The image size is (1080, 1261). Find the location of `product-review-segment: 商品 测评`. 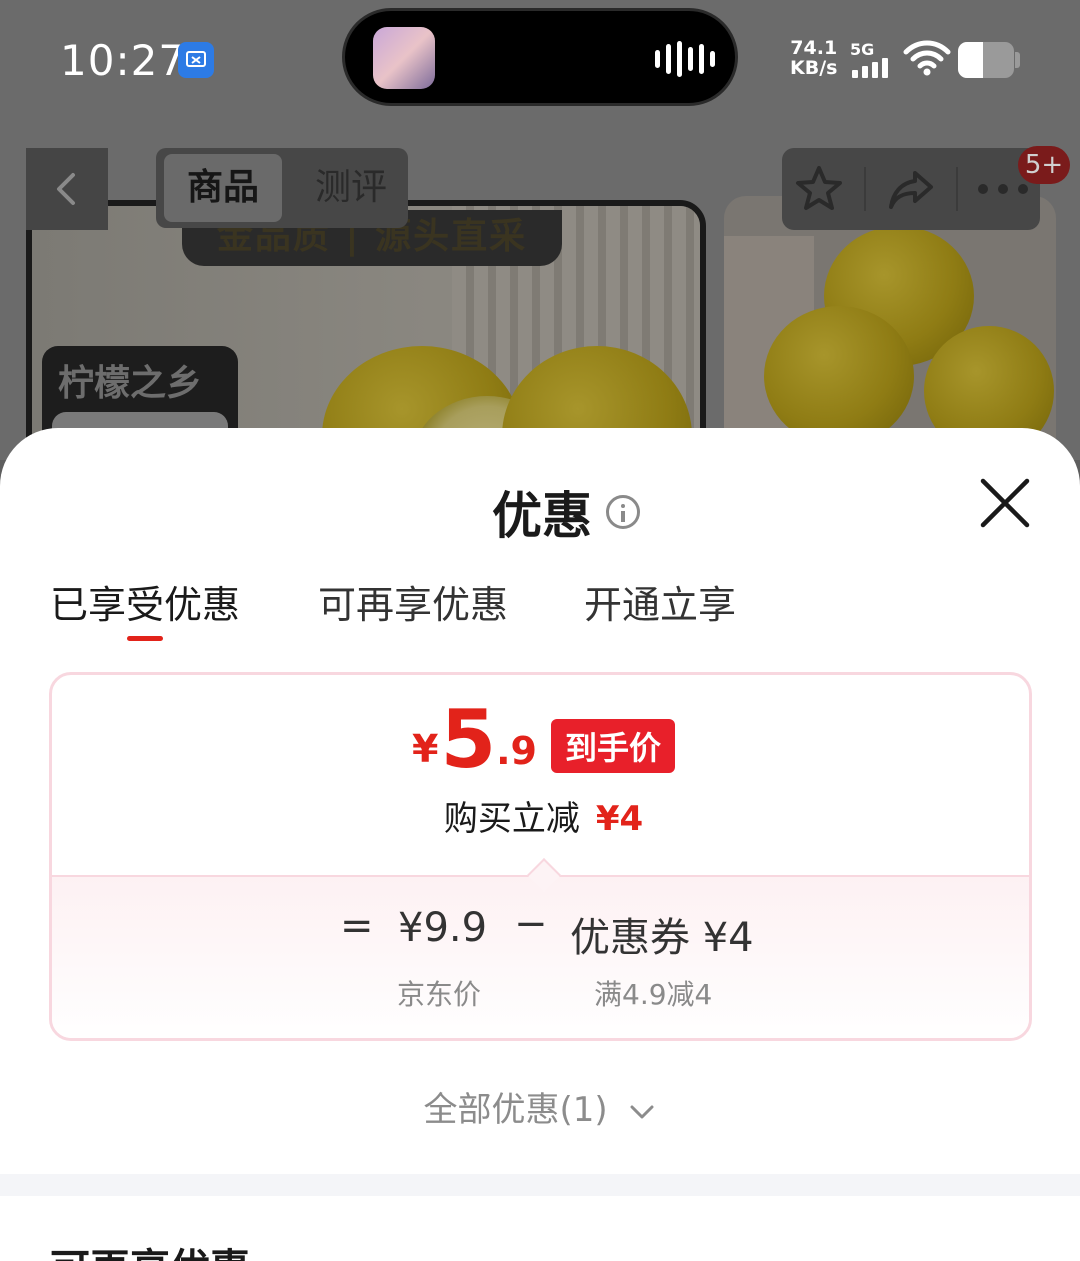

product-review-segment: 商品 测评 is located at coordinates (282, 188).